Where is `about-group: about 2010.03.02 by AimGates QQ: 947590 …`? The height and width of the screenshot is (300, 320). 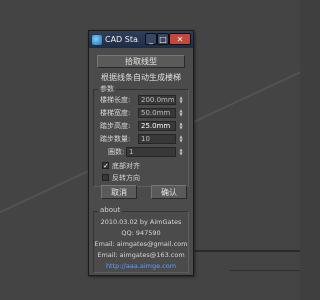
about-group: about 2010.03.02 by AimGates QQ: 947590 … is located at coordinates (141, 239).